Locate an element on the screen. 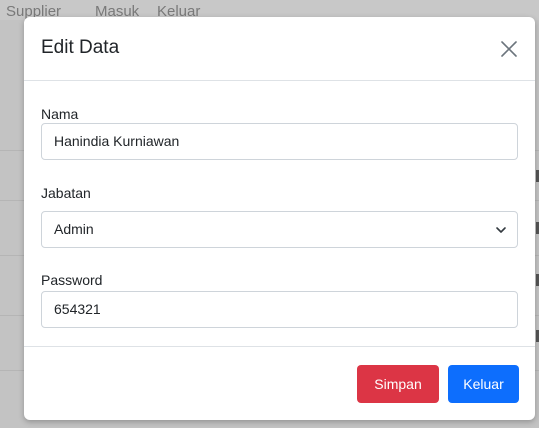 The width and height of the screenshot is (539, 428). nama-input: Hanindia Kurniawan is located at coordinates (279, 141).